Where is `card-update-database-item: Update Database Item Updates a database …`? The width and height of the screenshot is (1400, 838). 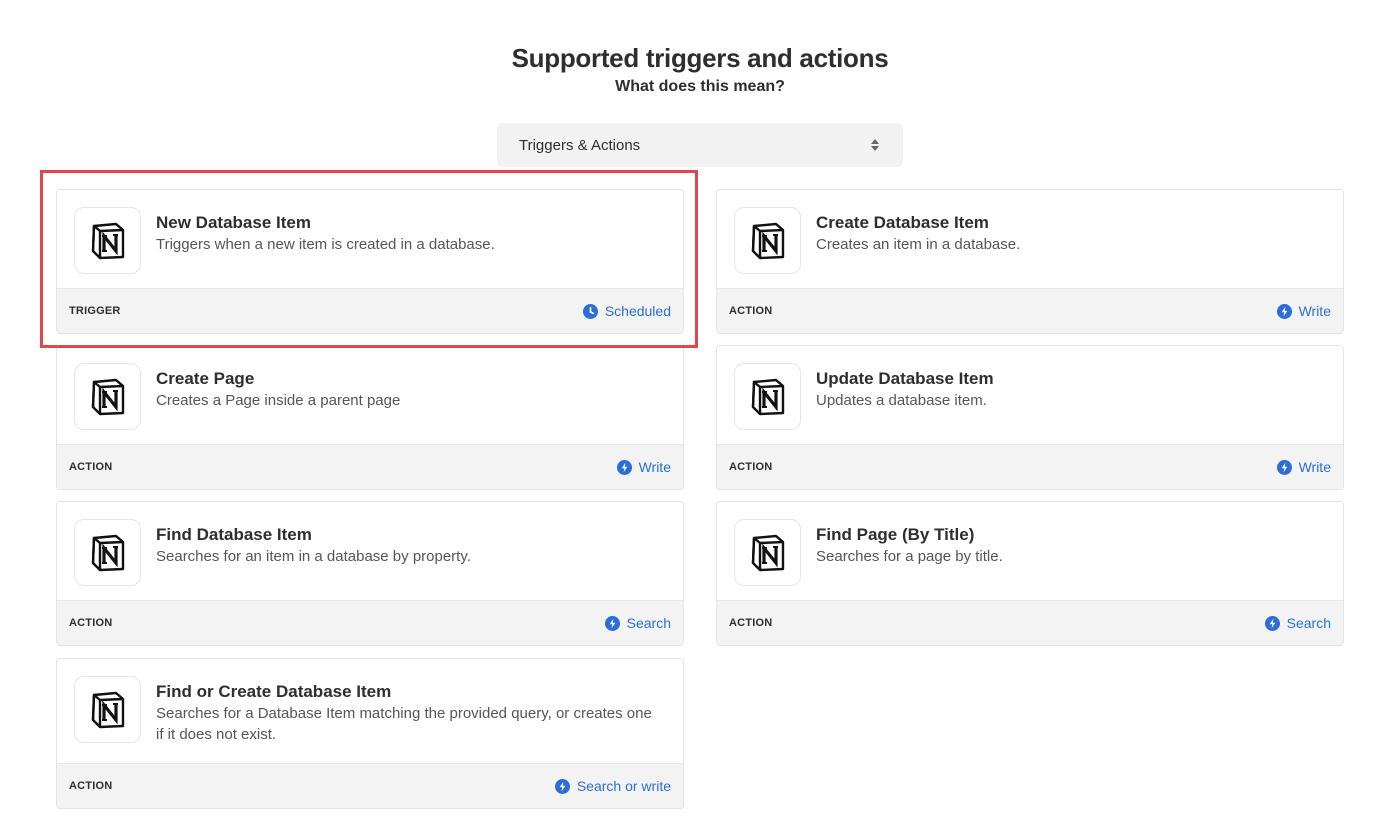
card-update-database-item: Update Database Item Updates a database … is located at coordinates (1030, 417).